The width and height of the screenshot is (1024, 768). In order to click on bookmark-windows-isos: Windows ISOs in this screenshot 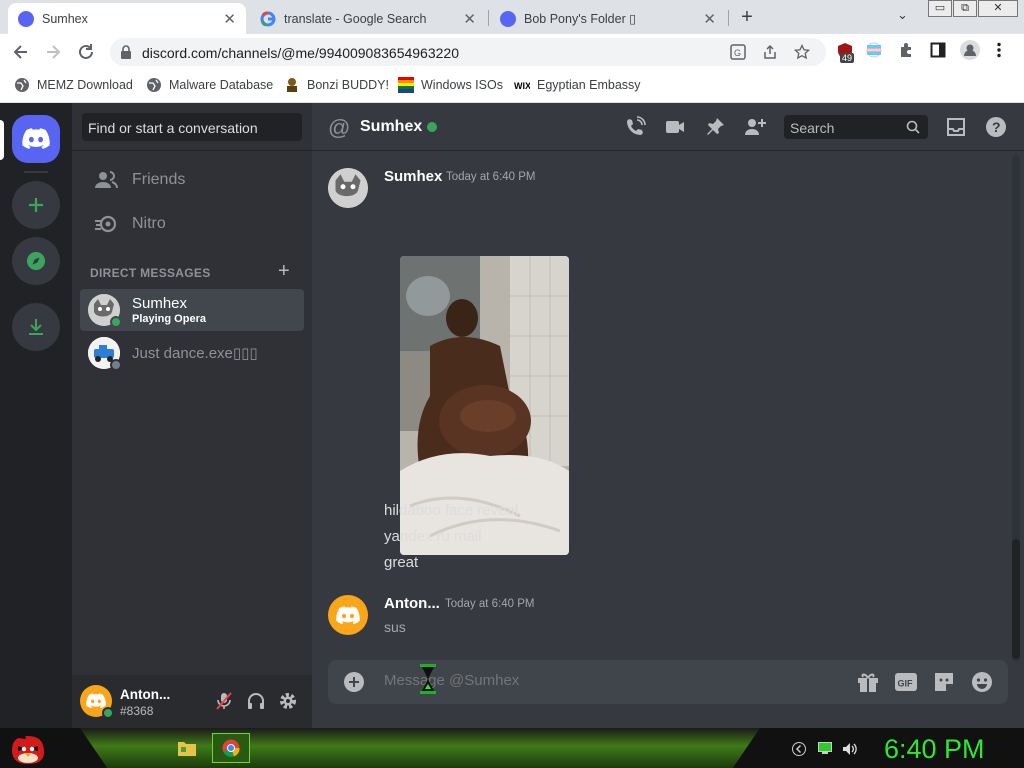, I will do `click(450, 85)`.